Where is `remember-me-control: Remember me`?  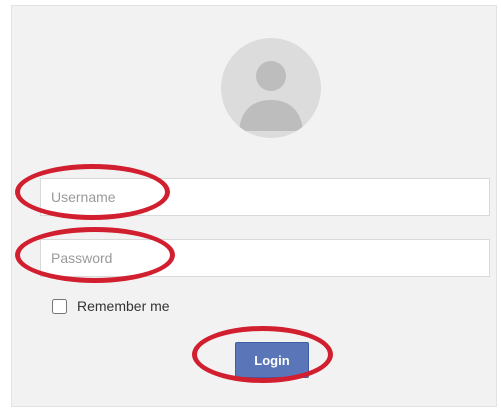
remember-me-control: Remember me is located at coordinates (111, 306).